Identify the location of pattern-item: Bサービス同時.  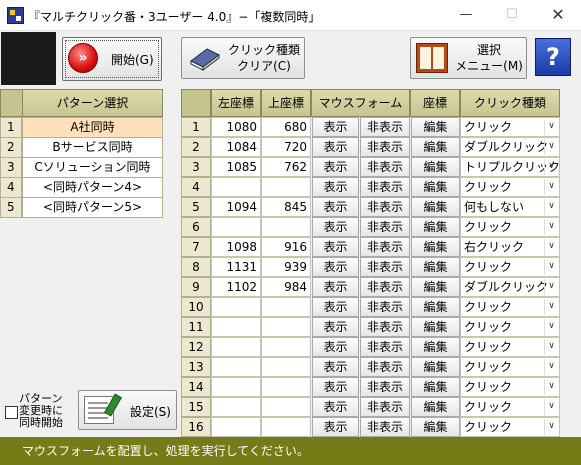
(92, 147).